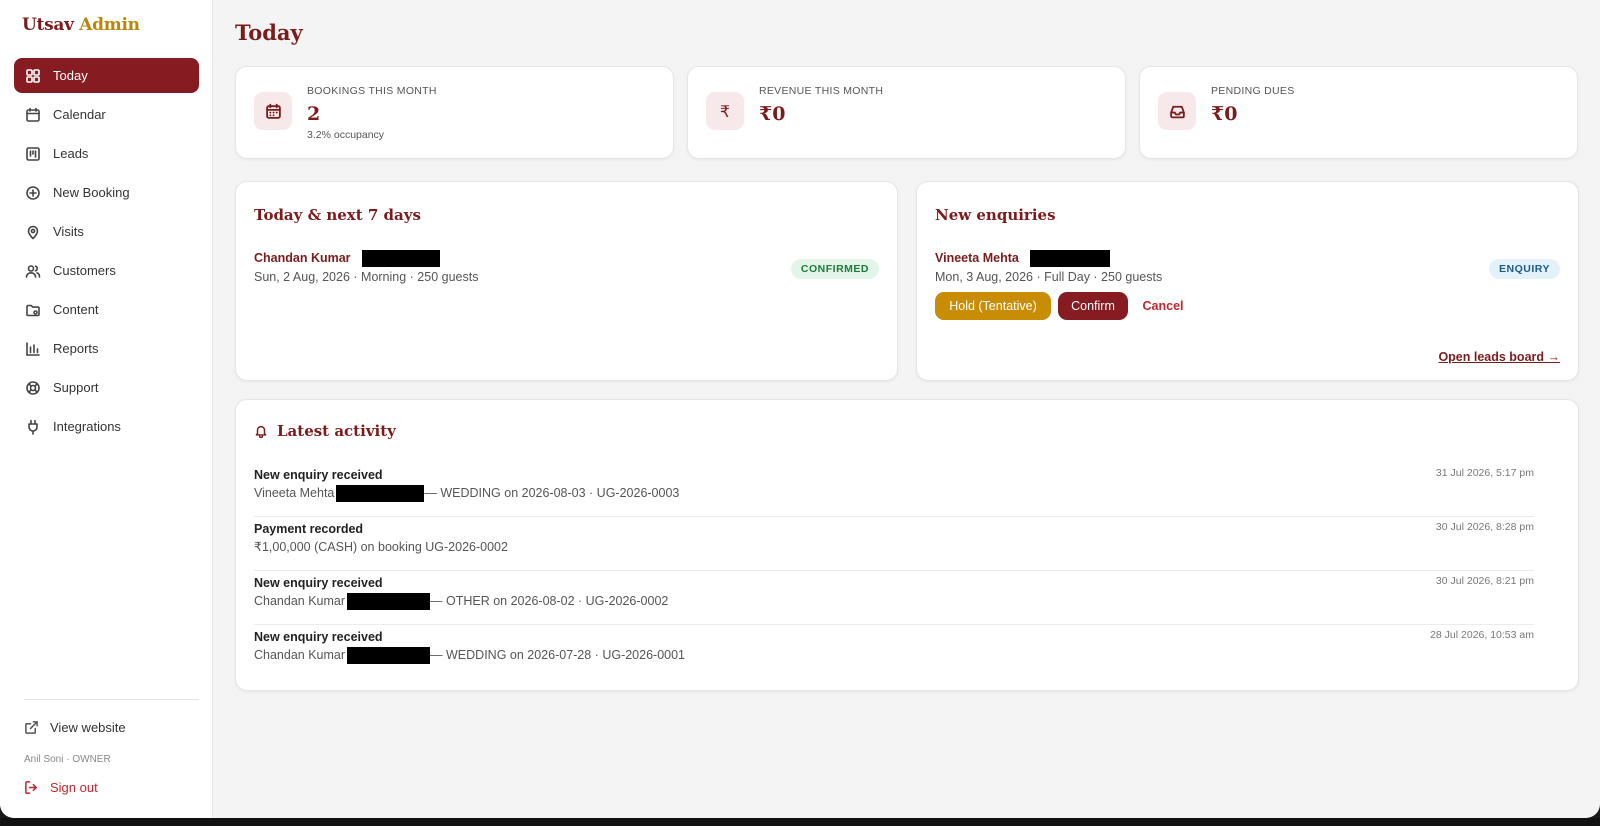  I want to click on stat-subtext: 3.2% occupancy, so click(346, 135).